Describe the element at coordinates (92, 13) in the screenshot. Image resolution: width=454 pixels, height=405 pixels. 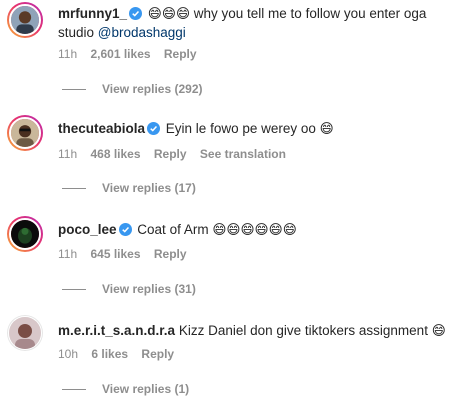
I see `username: mrfunny1_` at that location.